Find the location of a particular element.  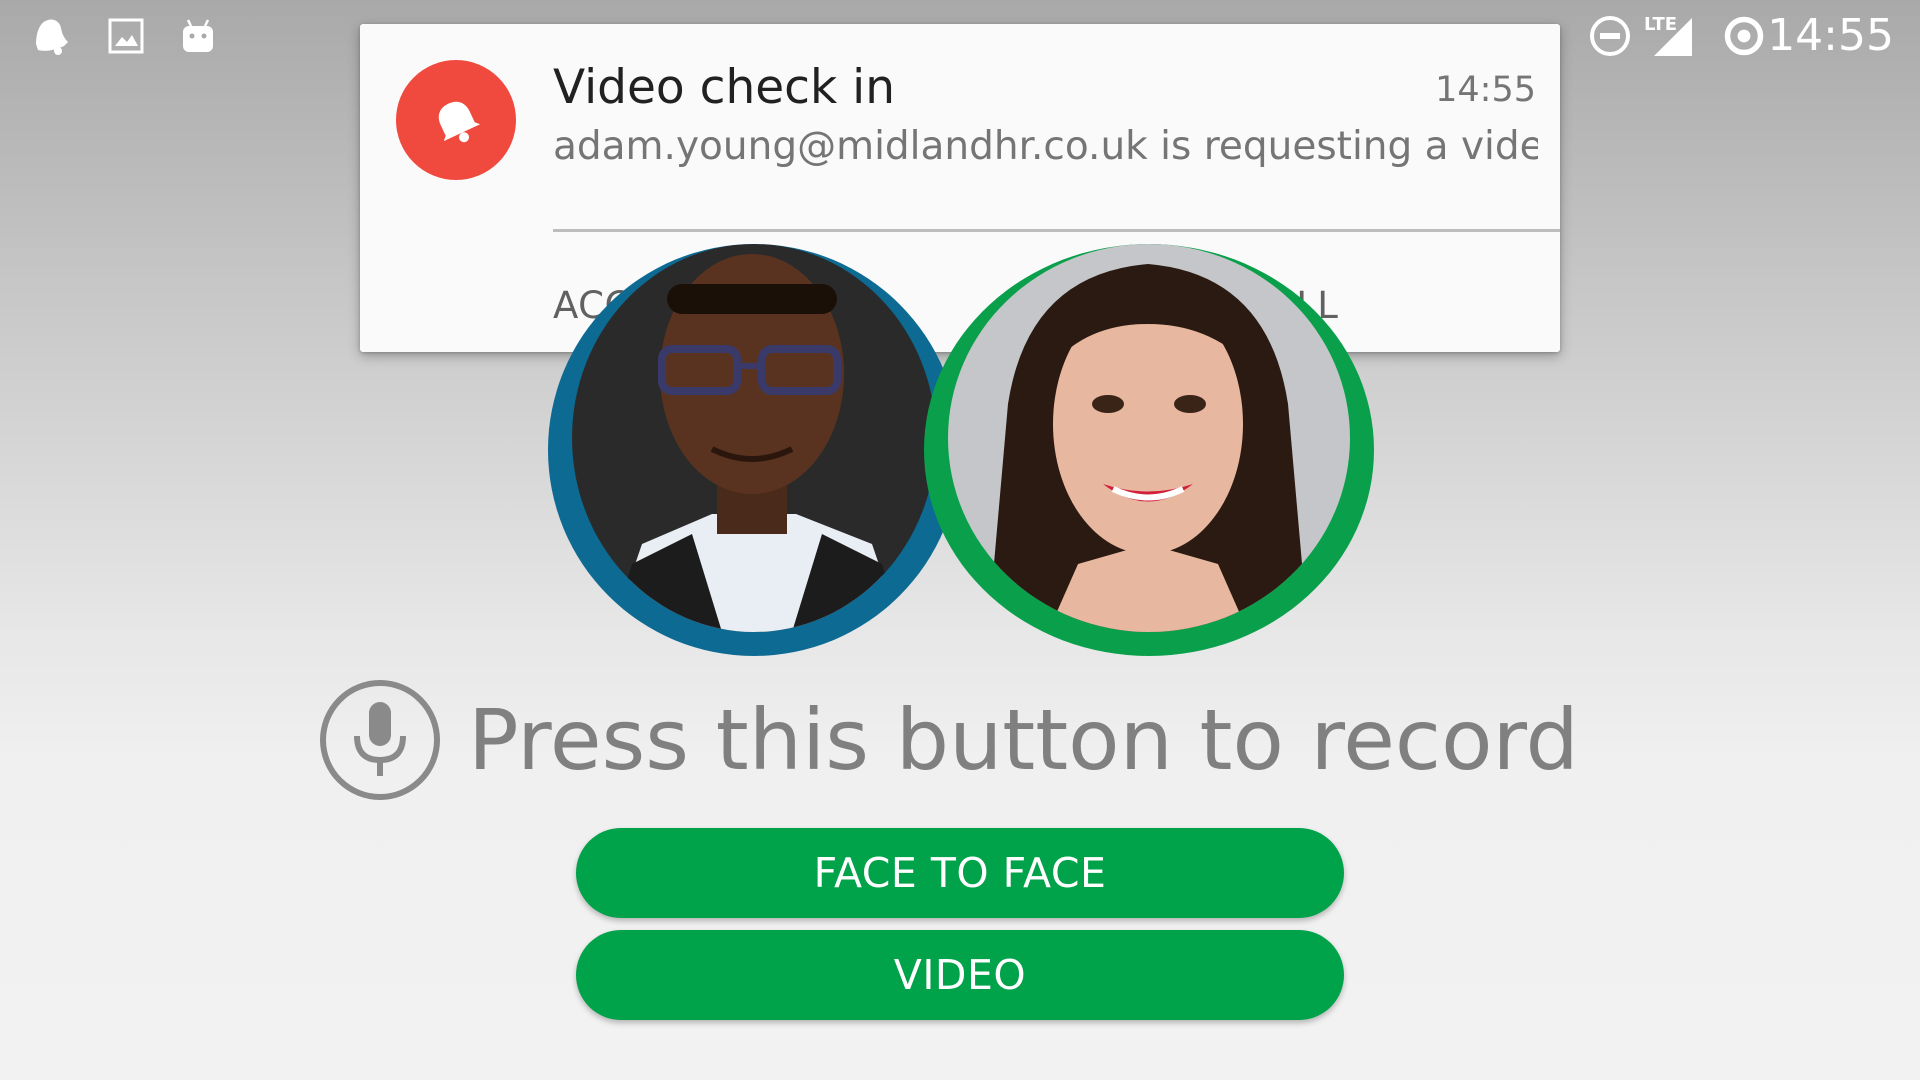

record-prompt: Press this button to record is located at coordinates (1023, 740).